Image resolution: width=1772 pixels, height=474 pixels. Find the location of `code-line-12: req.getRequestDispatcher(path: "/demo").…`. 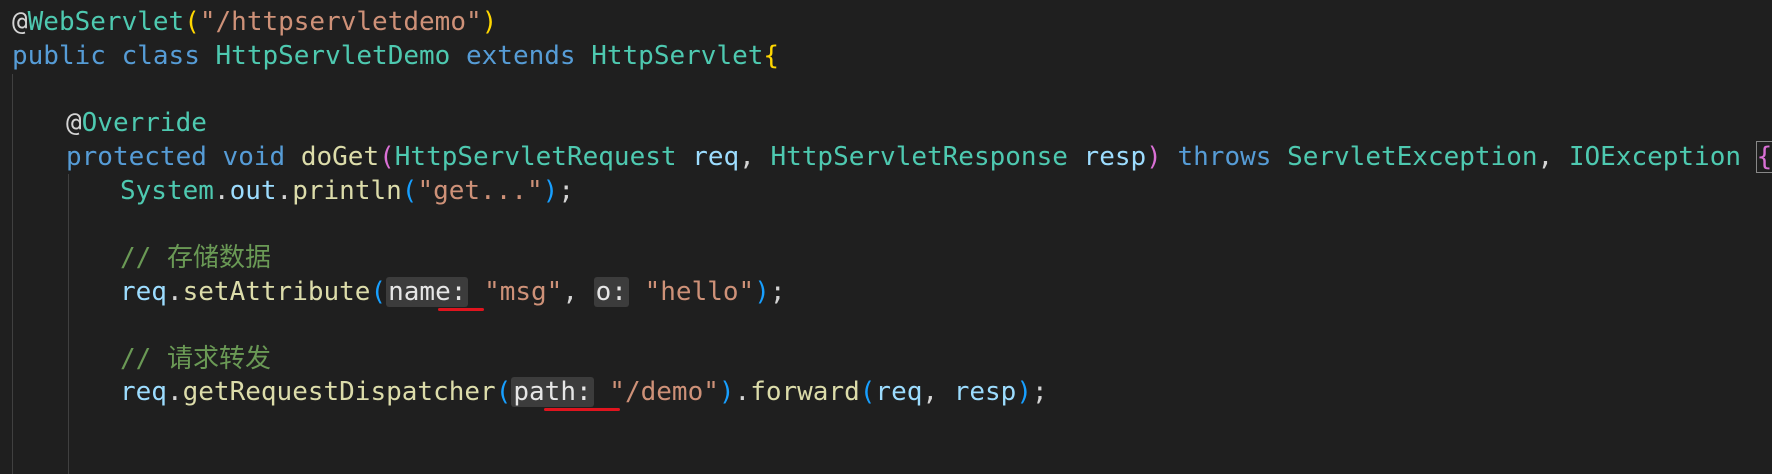

code-line-12: req.getRequestDispatcher(path: "/demo").… is located at coordinates (584, 392).